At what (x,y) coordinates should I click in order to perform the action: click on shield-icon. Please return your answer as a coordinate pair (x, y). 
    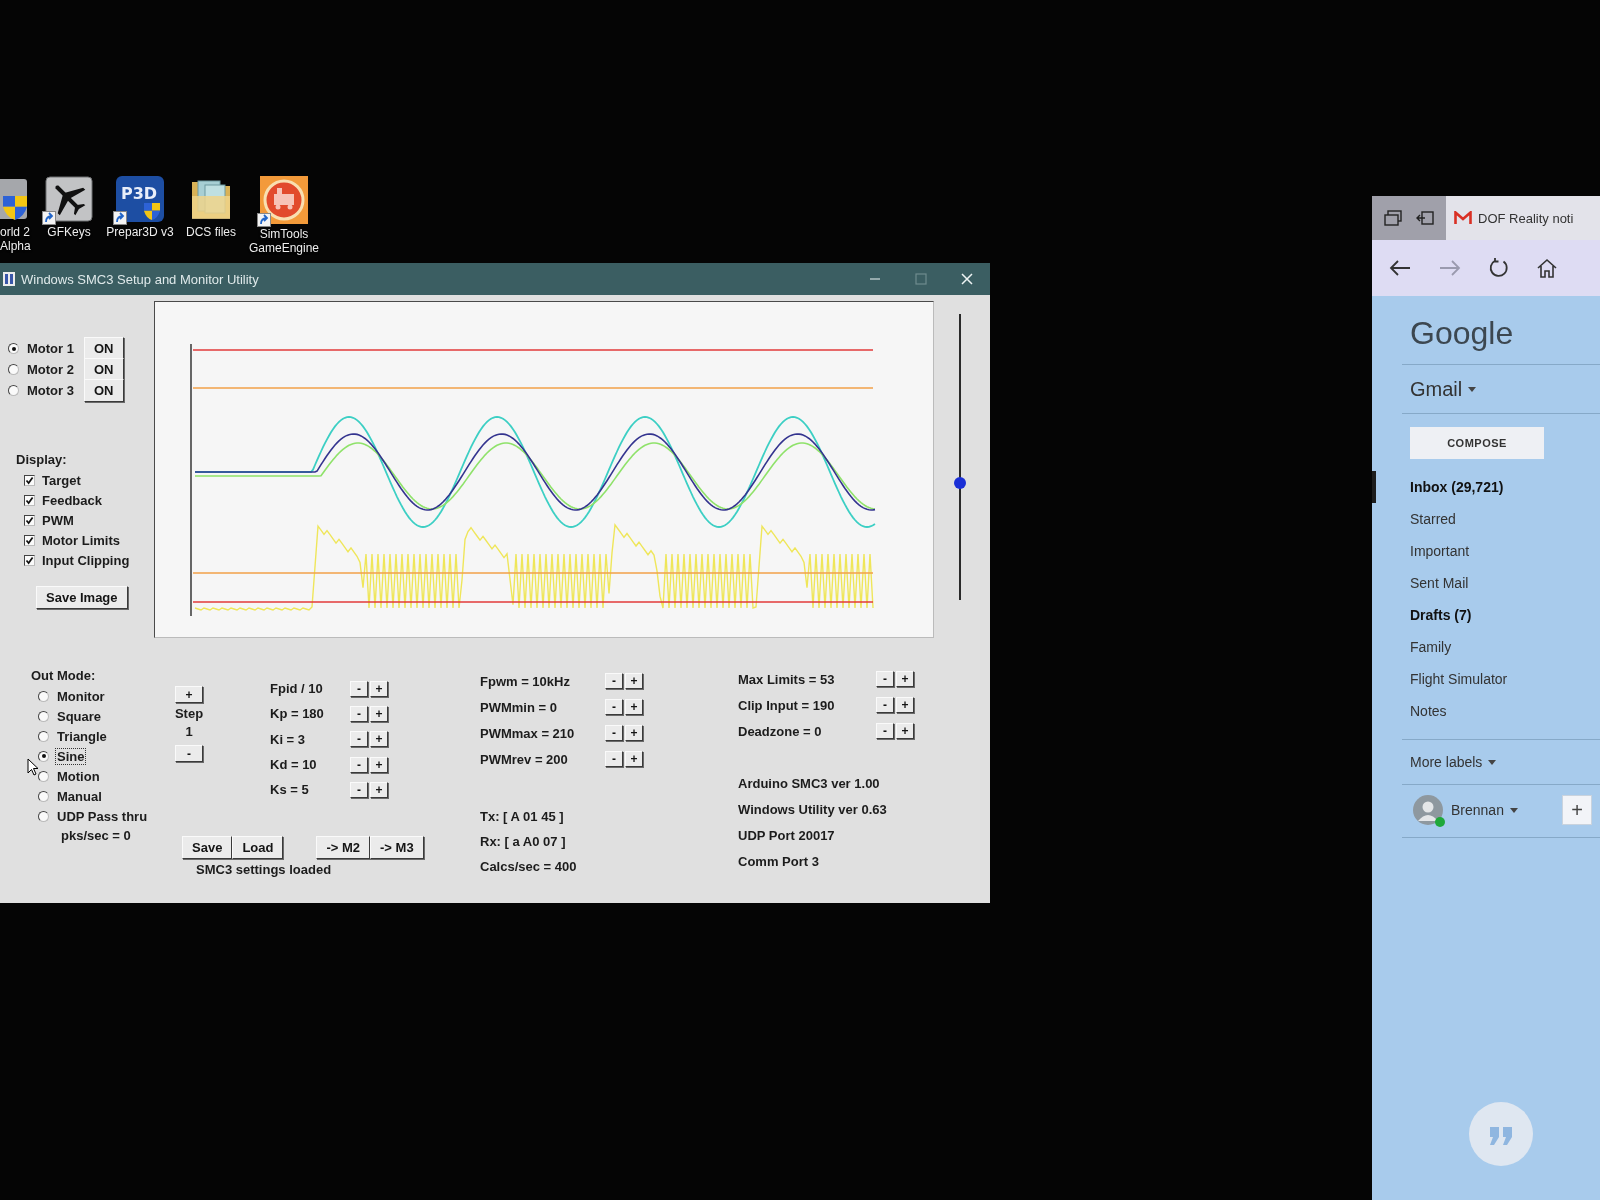
    Looking at the image, I should click on (15, 199).